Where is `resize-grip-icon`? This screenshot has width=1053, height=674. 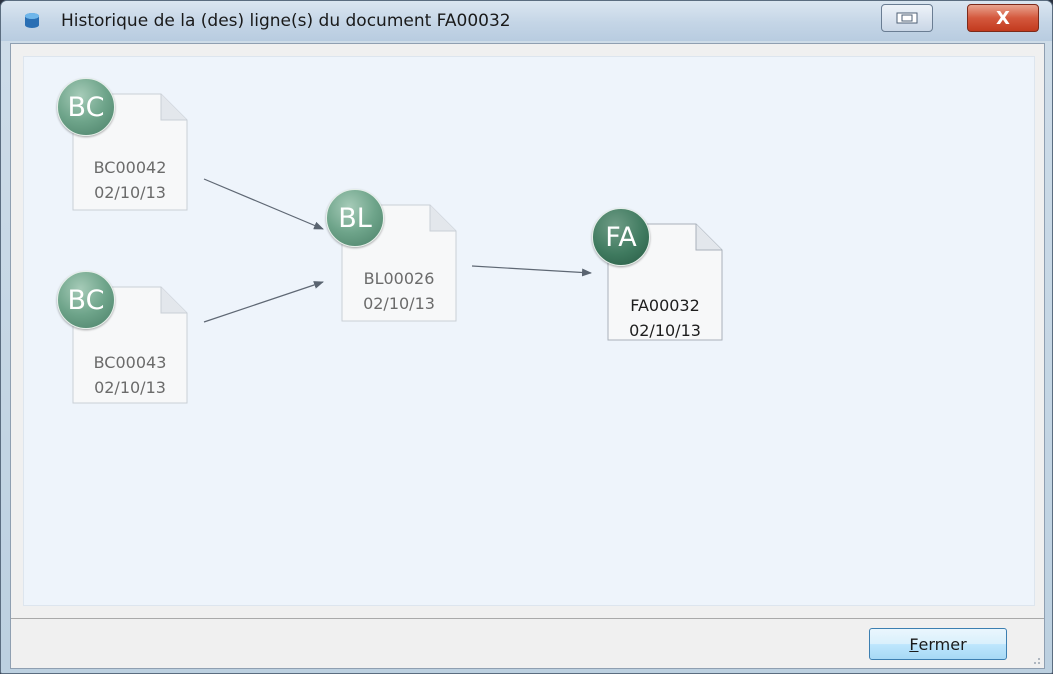 resize-grip-icon is located at coordinates (1035, 659).